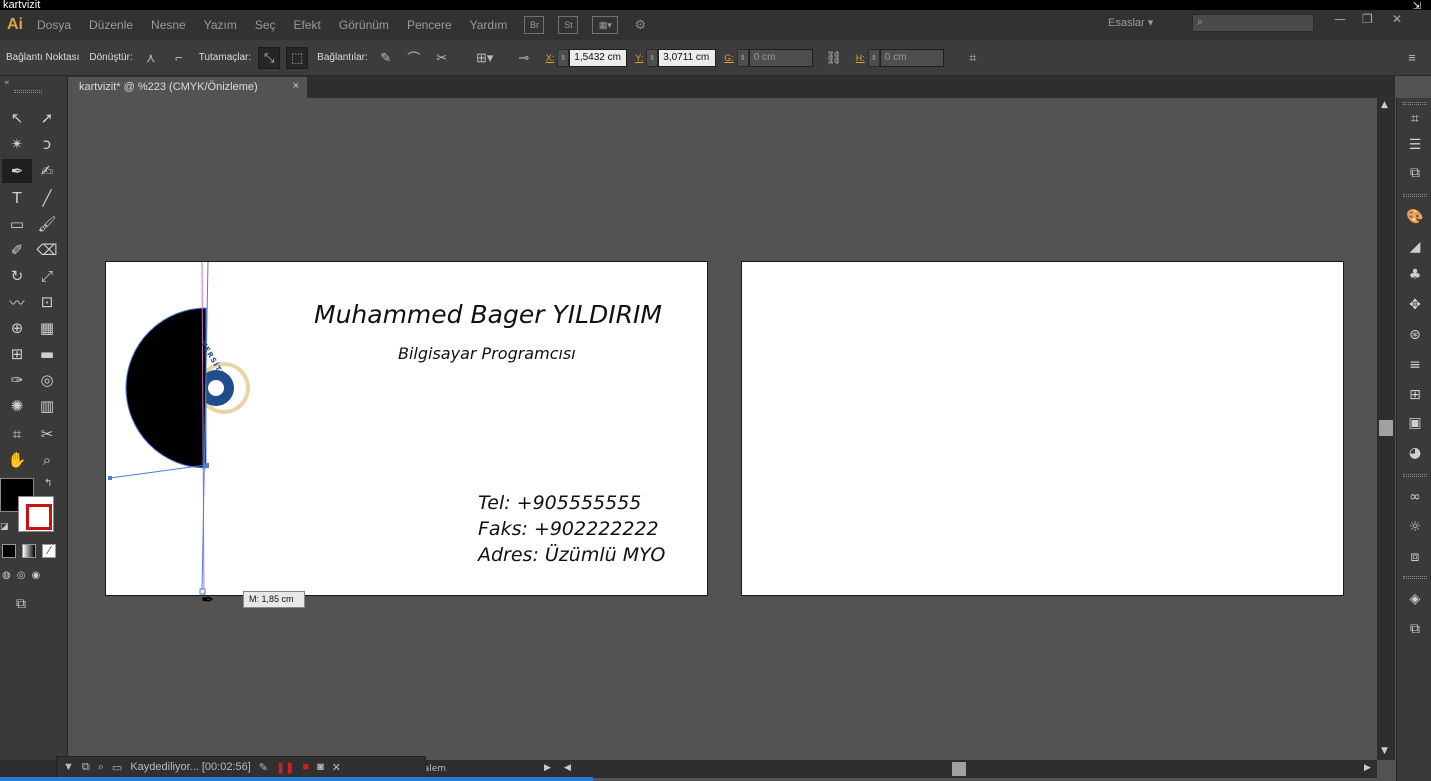  I want to click on menu-yazim: Yazım, so click(220, 25).